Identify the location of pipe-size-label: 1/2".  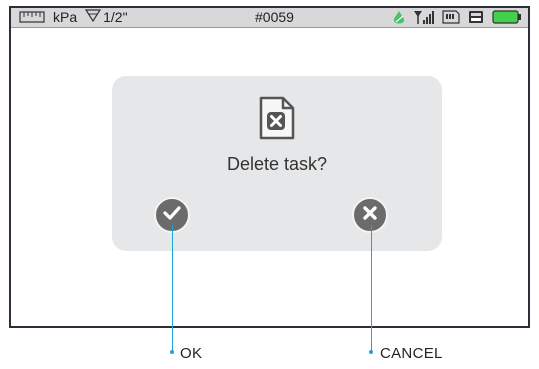
(115, 17).